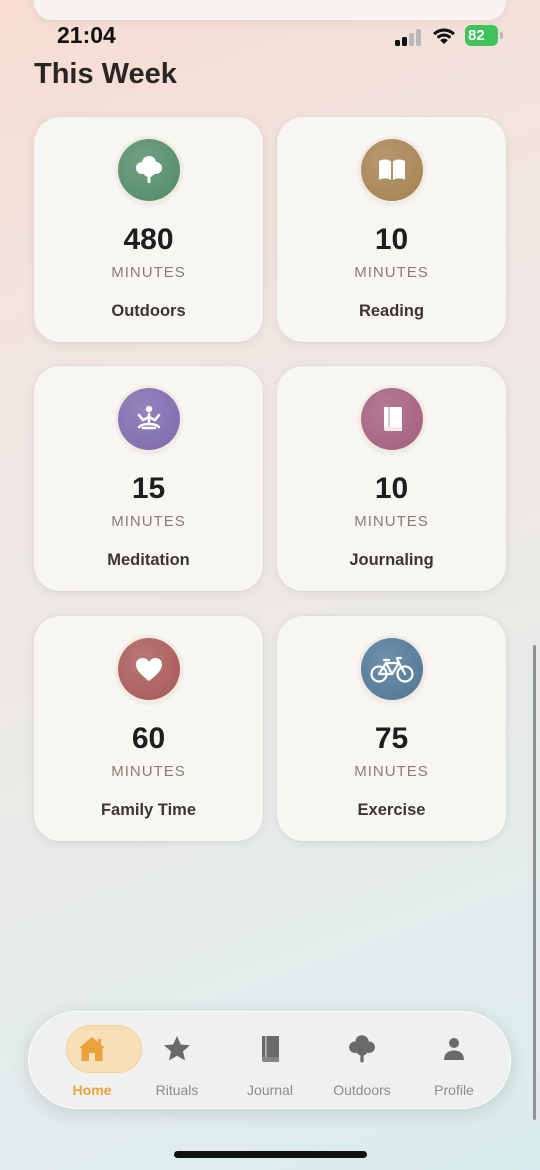  What do you see at coordinates (270, 1090) in the screenshot?
I see `tab-label: Journal` at bounding box center [270, 1090].